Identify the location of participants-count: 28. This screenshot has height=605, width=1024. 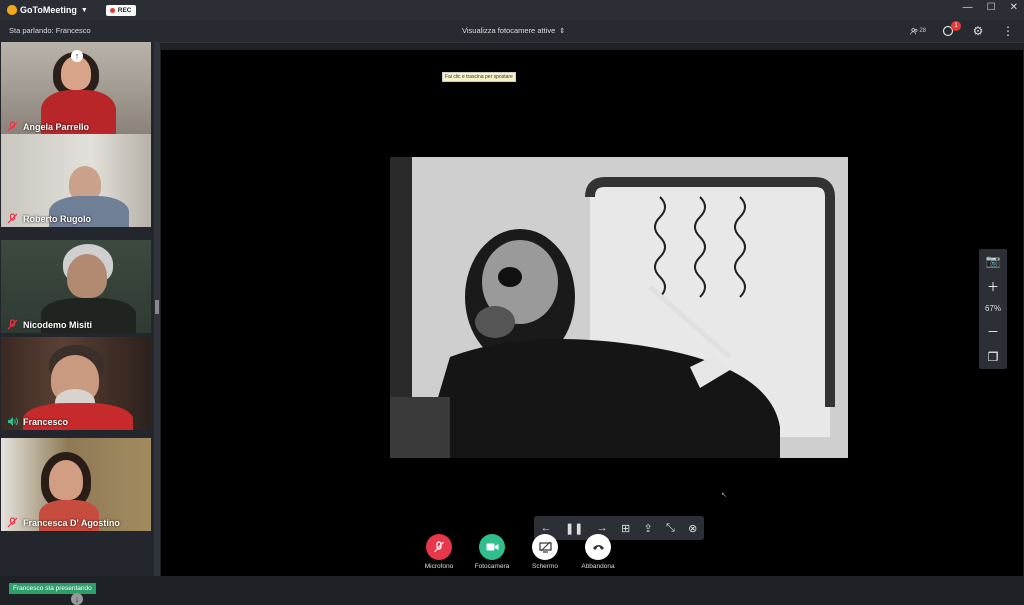
(922, 31).